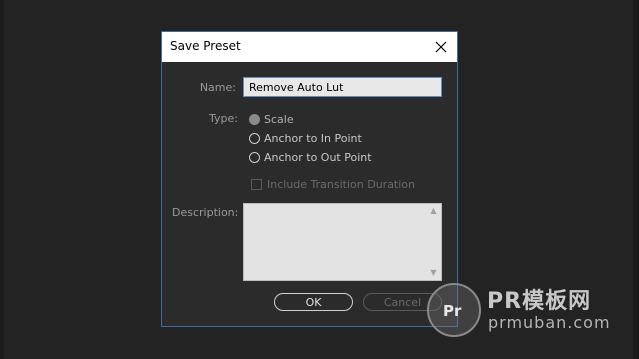 This screenshot has height=359, width=639. What do you see at coordinates (342, 242) in the screenshot?
I see `description-textarea: ▲ ▼` at bounding box center [342, 242].